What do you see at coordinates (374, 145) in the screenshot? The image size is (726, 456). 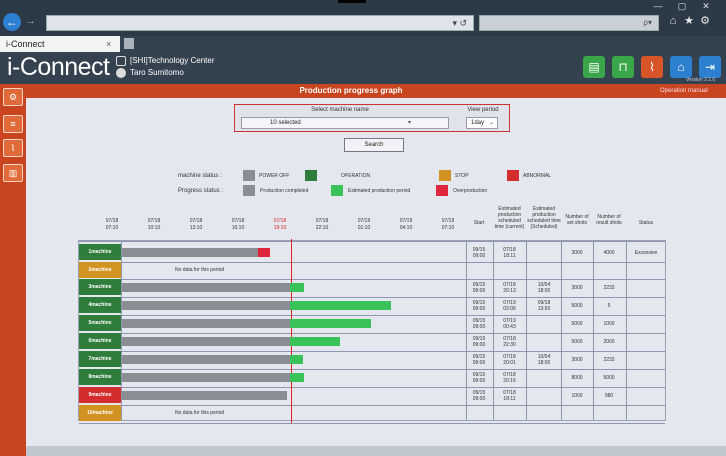 I see `search-button: Search` at bounding box center [374, 145].